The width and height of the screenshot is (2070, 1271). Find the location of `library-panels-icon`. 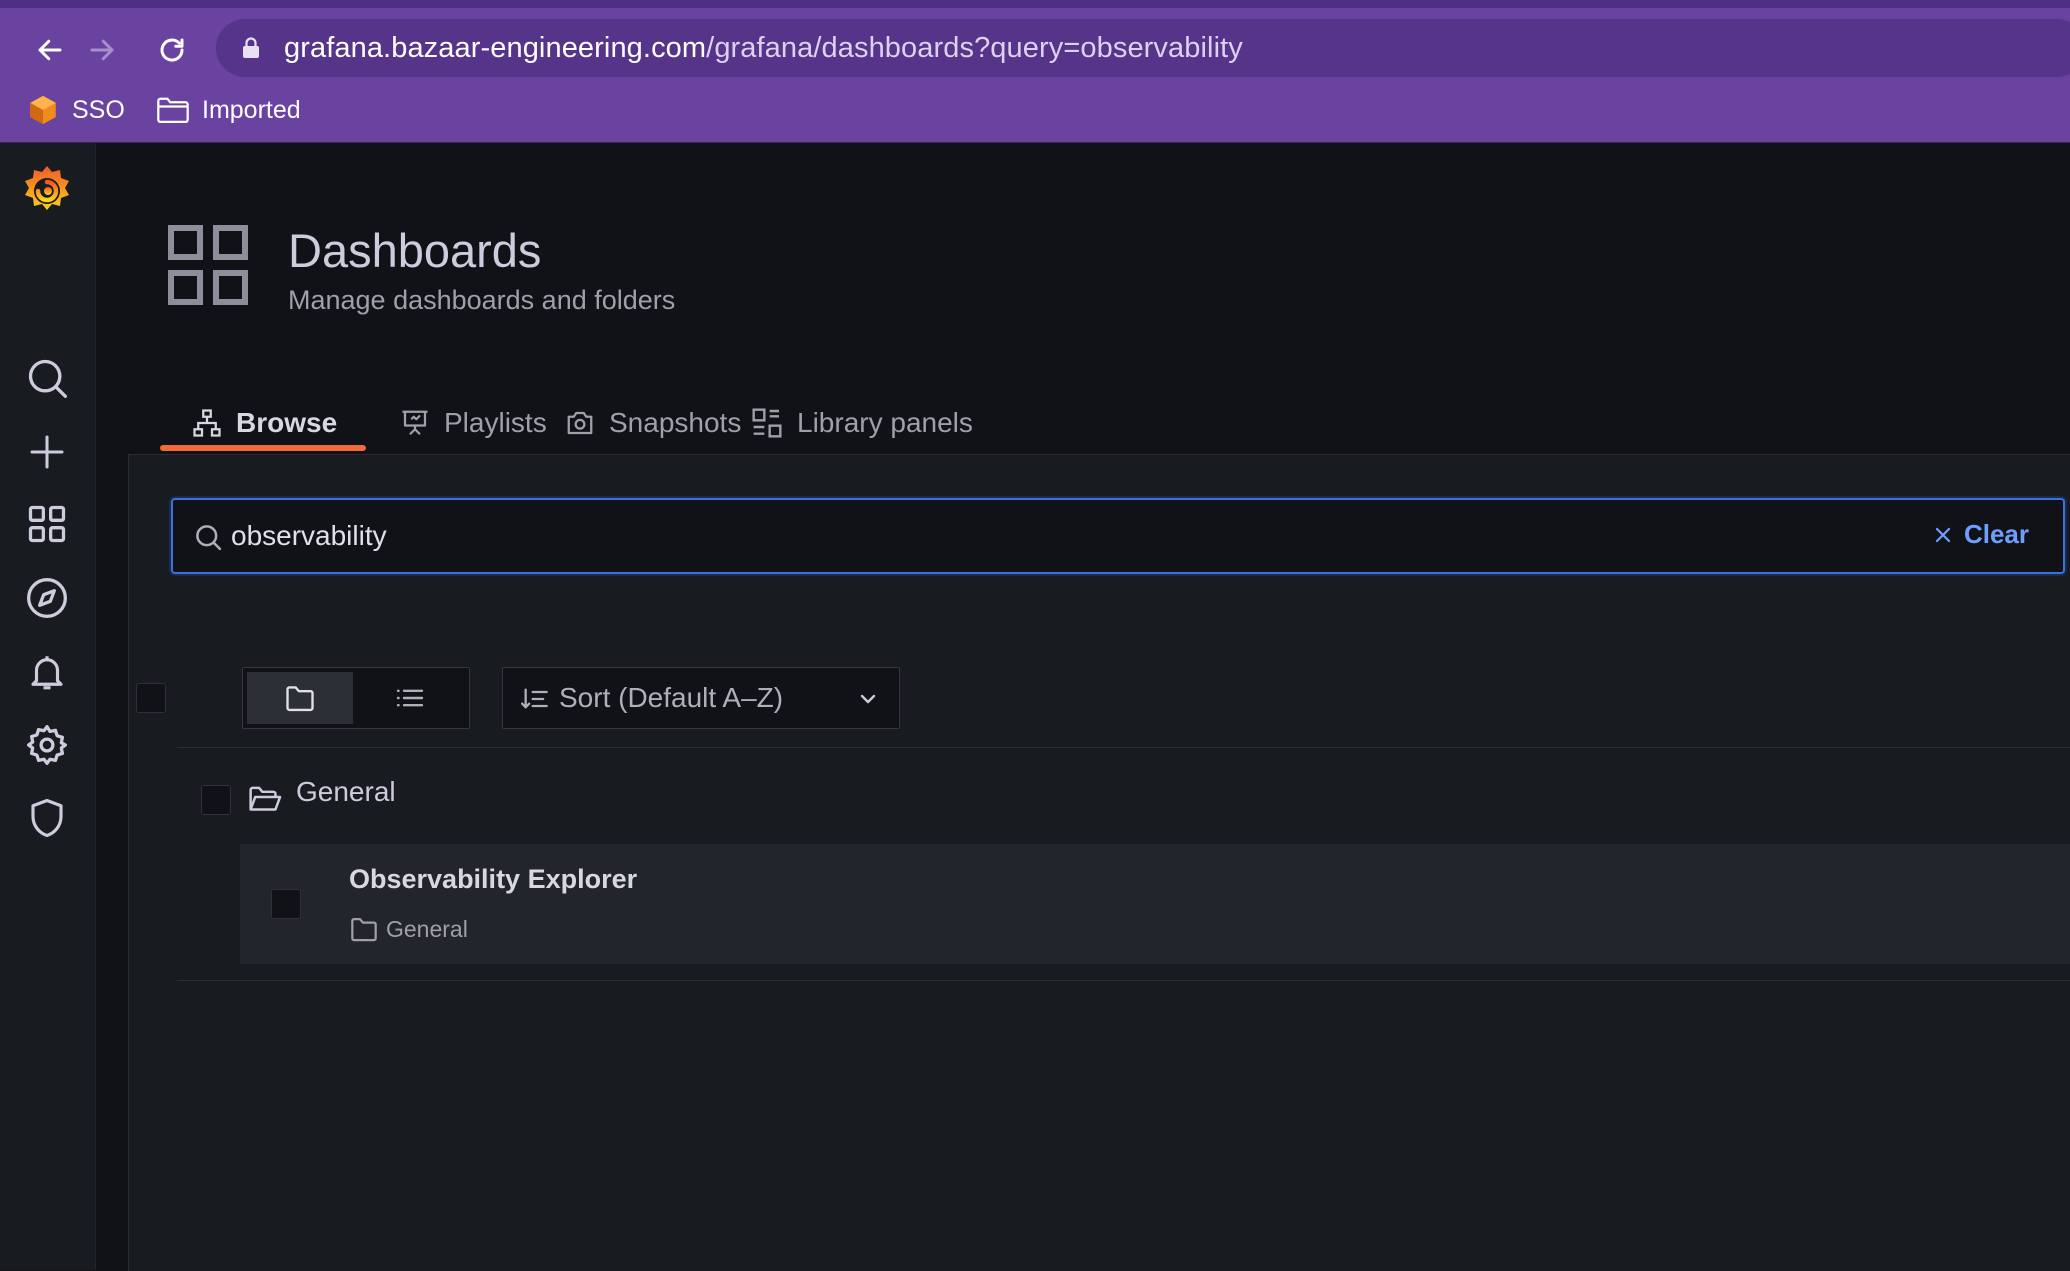

library-panels-icon is located at coordinates (767, 423).